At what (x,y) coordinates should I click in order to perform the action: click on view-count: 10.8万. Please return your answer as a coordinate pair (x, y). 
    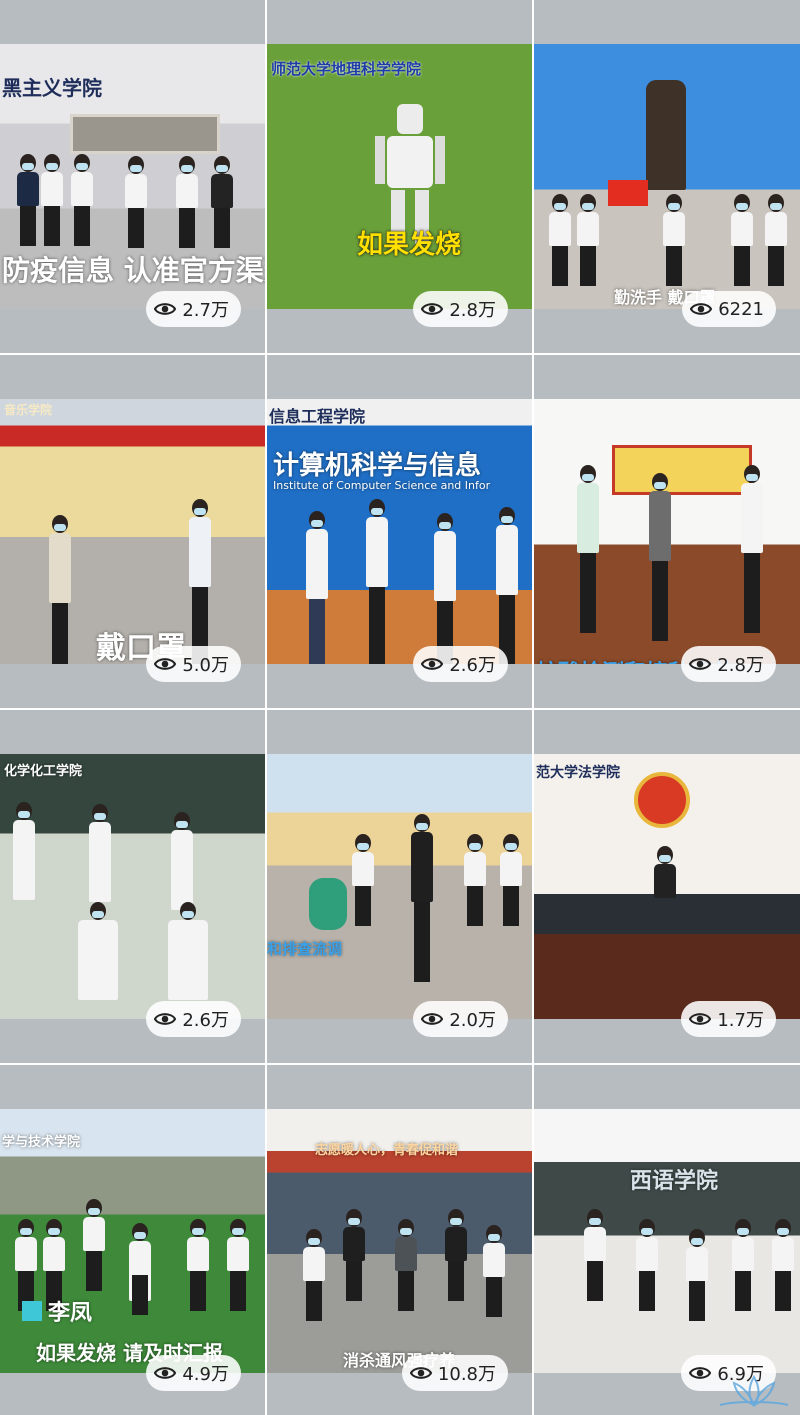
    Looking at the image, I should click on (466, 1374).